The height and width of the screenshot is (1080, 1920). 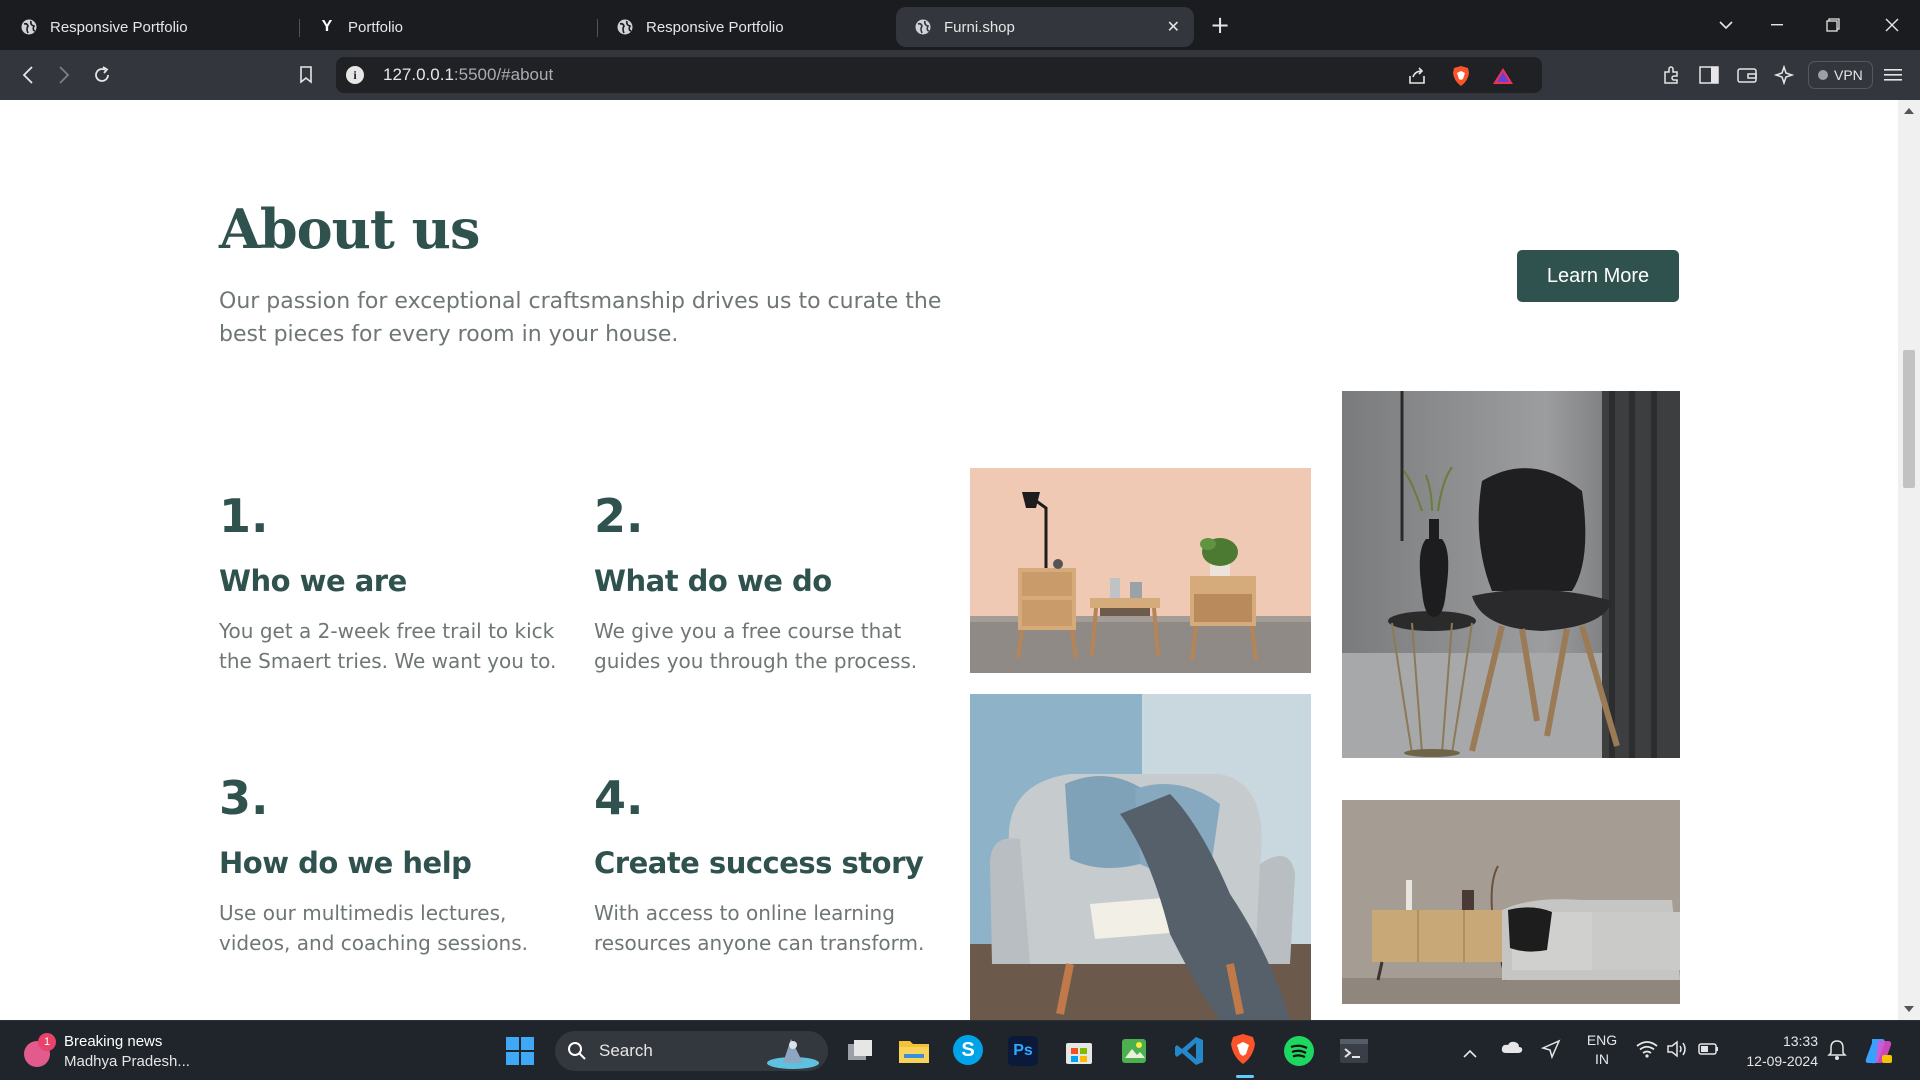 I want to click on battery-icon, so click(x=1708, y=1051).